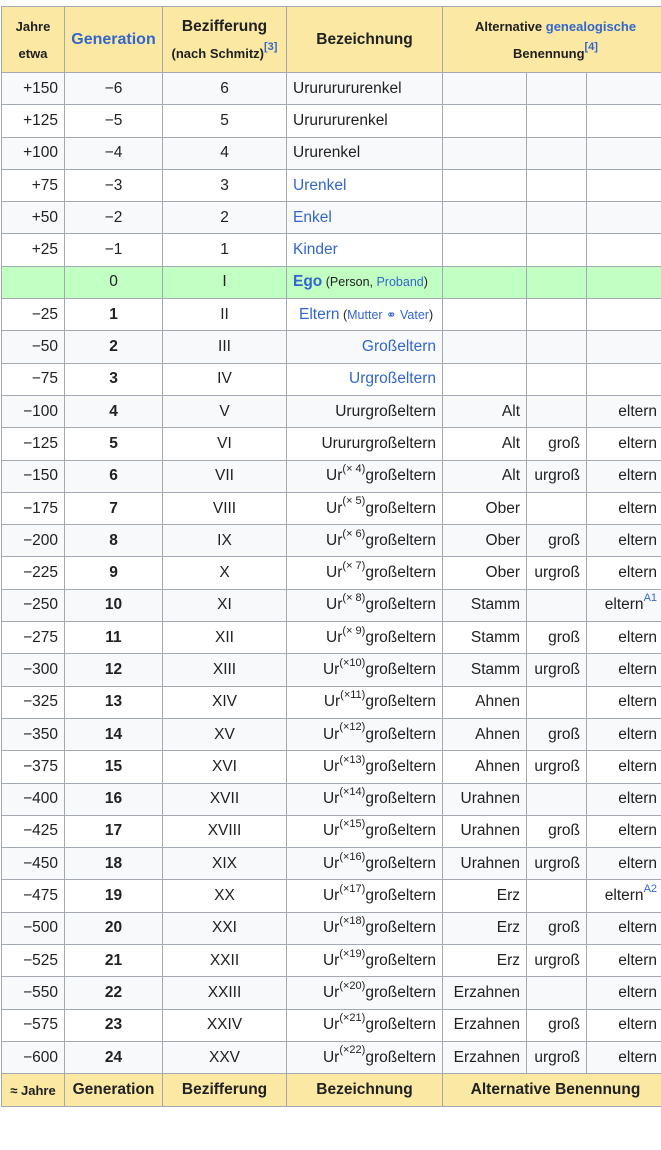 The width and height of the screenshot is (661, 1150). Describe the element at coordinates (270, 47) in the screenshot. I see `ref-3-link: [3]` at that location.